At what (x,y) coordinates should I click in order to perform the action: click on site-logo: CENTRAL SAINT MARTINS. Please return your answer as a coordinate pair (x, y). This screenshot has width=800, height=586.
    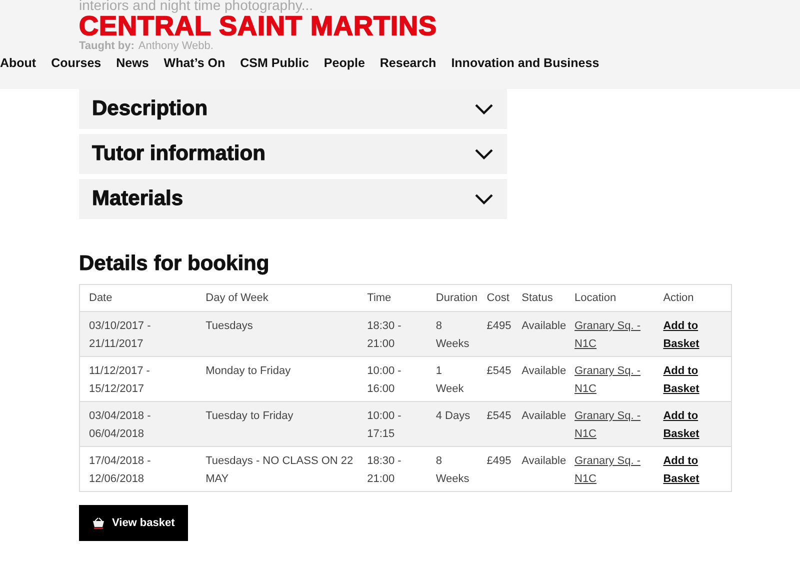
    Looking at the image, I should click on (258, 26).